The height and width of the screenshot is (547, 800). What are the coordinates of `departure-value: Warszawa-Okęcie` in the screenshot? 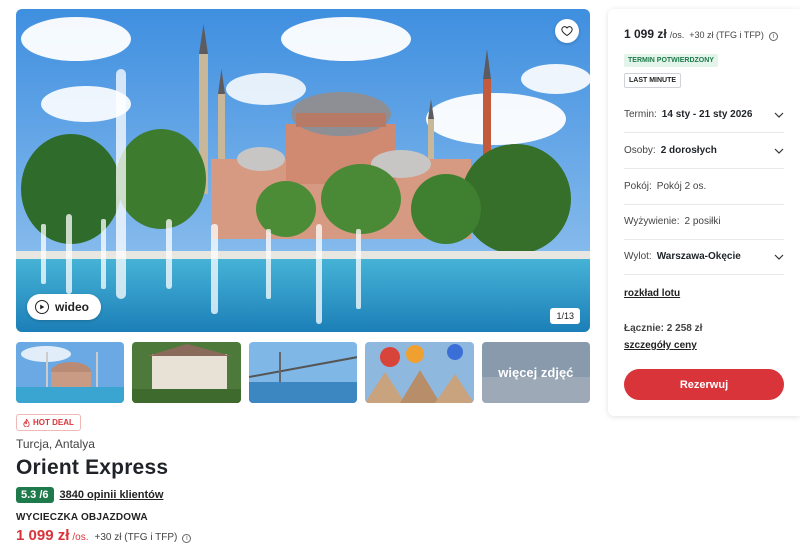 It's located at (698, 256).